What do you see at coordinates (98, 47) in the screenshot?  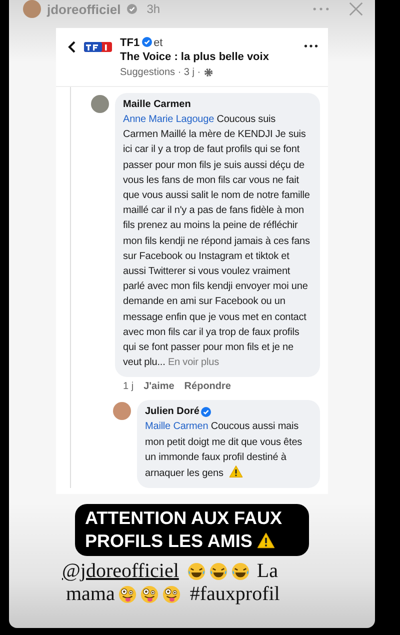 I see `channel-logo-icon` at bounding box center [98, 47].